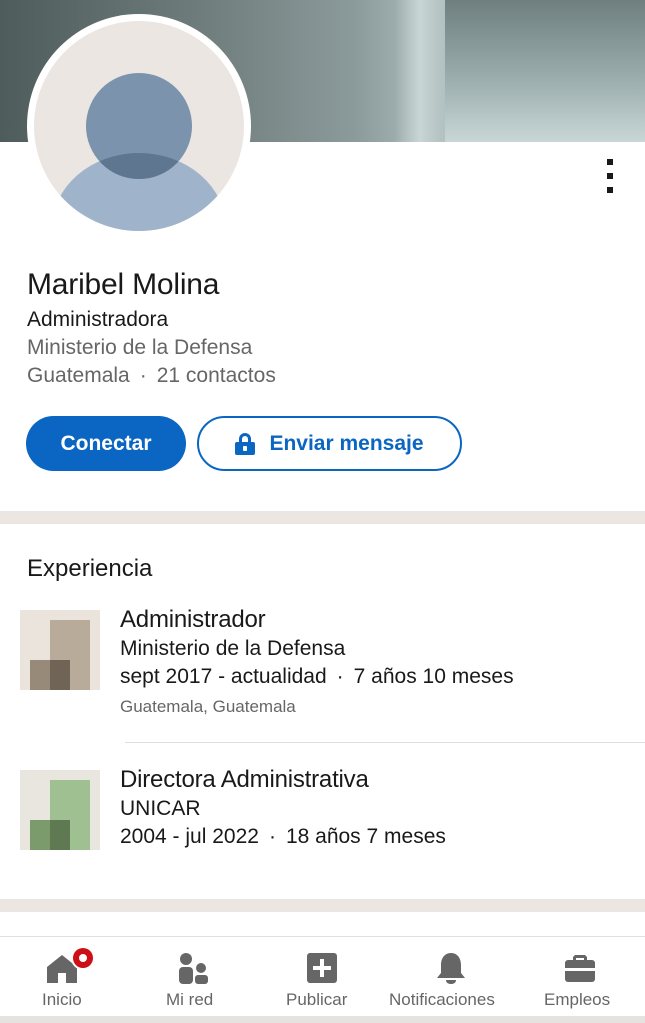 The width and height of the screenshot is (645, 1023). I want to click on nav-item-network: Mi red, so click(193, 977).